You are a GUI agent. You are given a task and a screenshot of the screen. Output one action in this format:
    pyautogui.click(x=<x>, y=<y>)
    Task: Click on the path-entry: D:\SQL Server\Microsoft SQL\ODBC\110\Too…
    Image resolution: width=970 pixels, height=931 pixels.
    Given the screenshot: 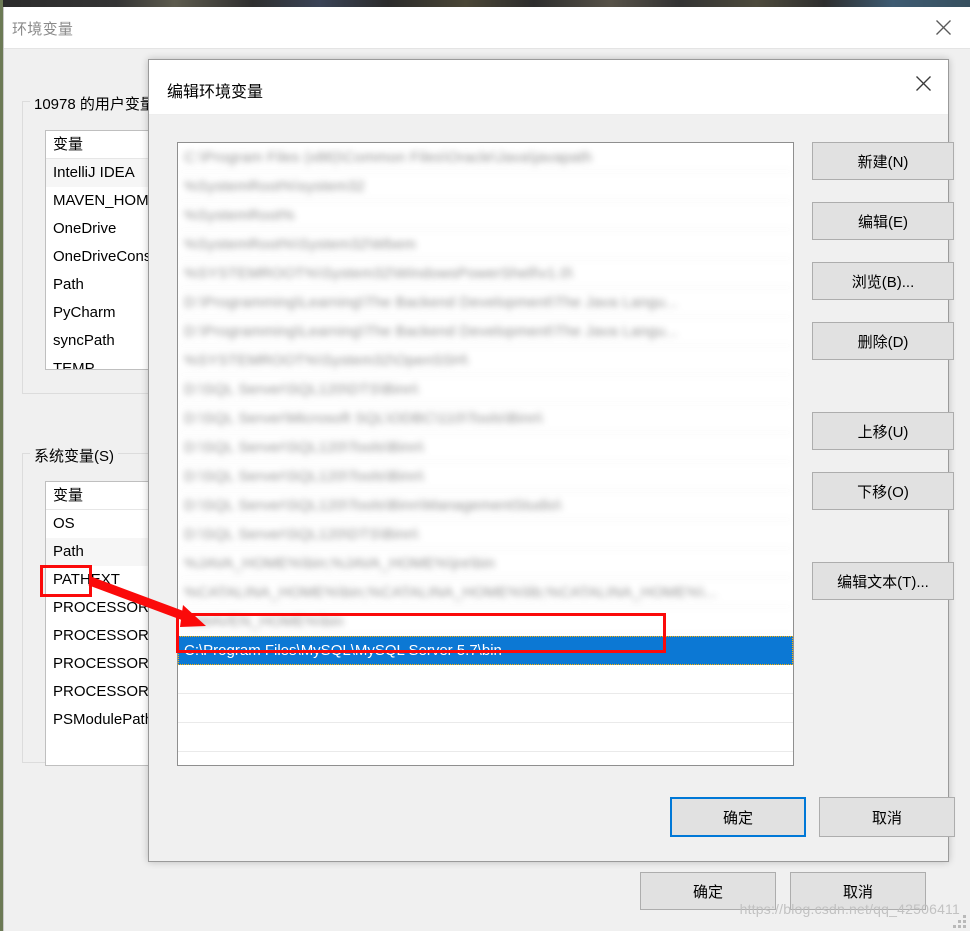 What is the action you would take?
    pyautogui.click(x=485, y=418)
    